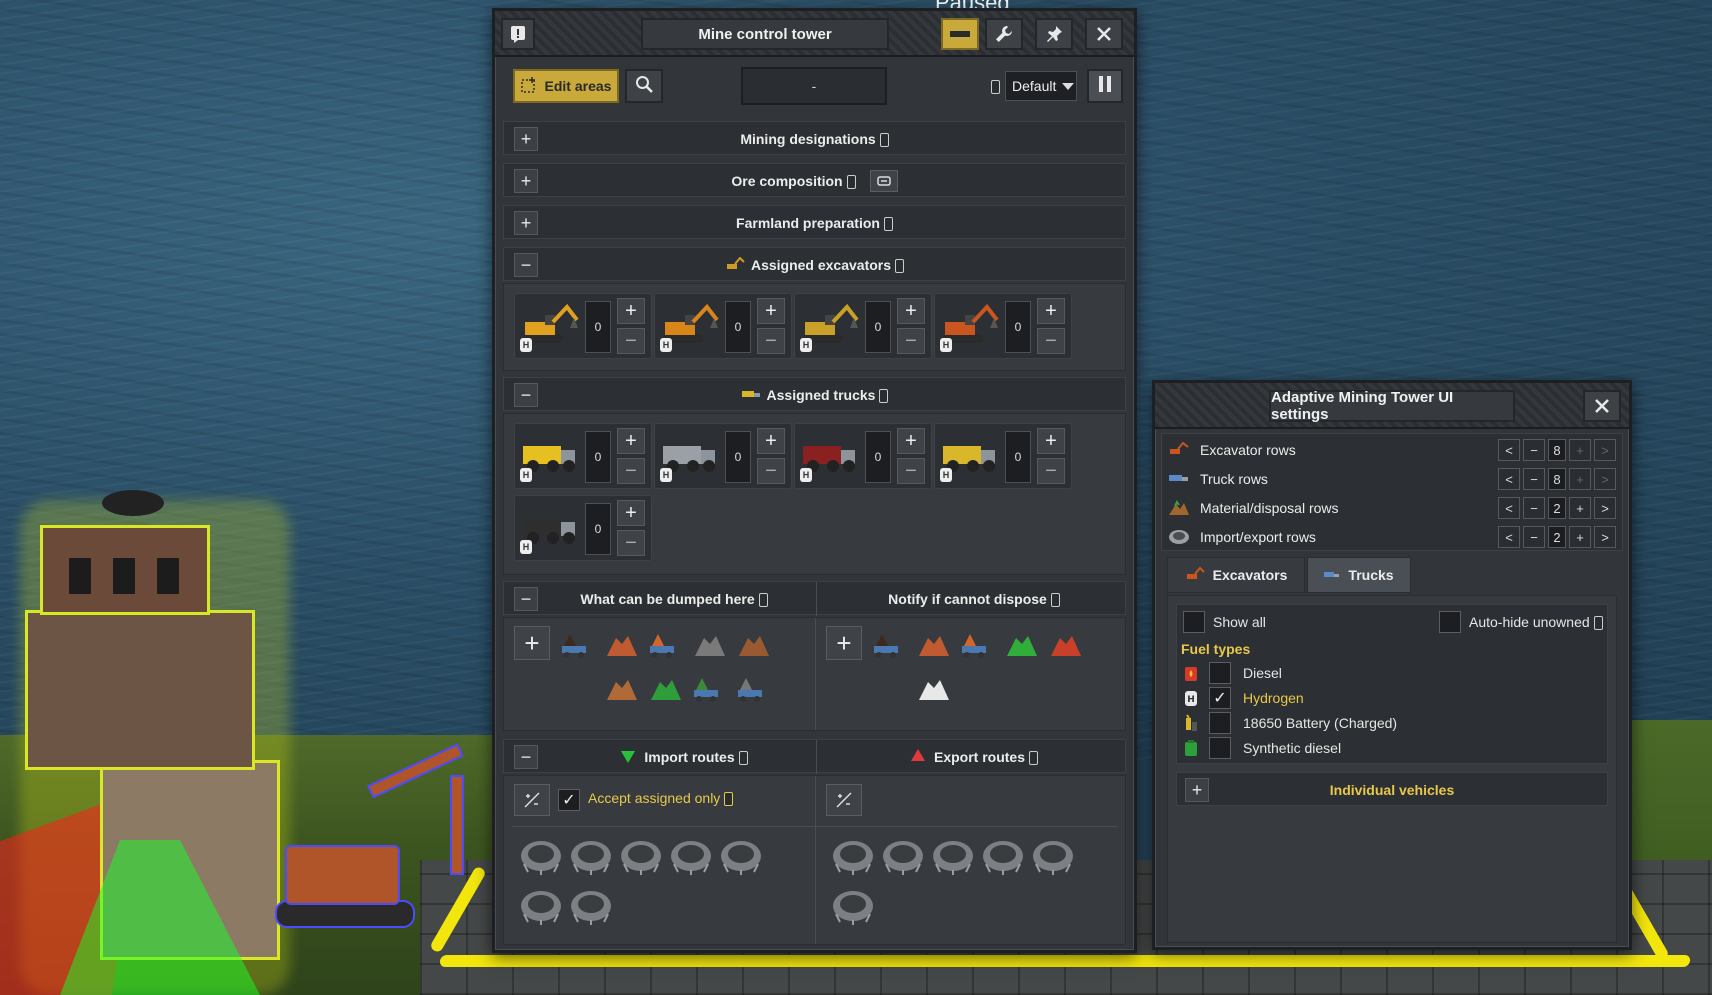 The image size is (1712, 995). What do you see at coordinates (814, 264) in the screenshot?
I see `section-assigned-excavators: − Assigned excavators` at bounding box center [814, 264].